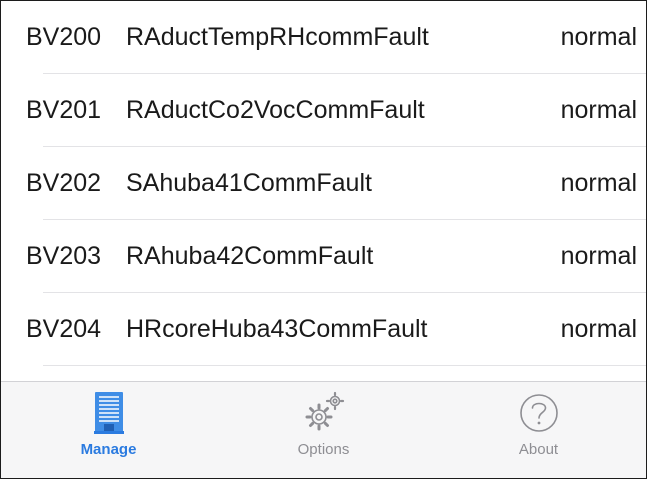 The width and height of the screenshot is (647, 479). What do you see at coordinates (64, 256) in the screenshot?
I see `object-id: BV203` at bounding box center [64, 256].